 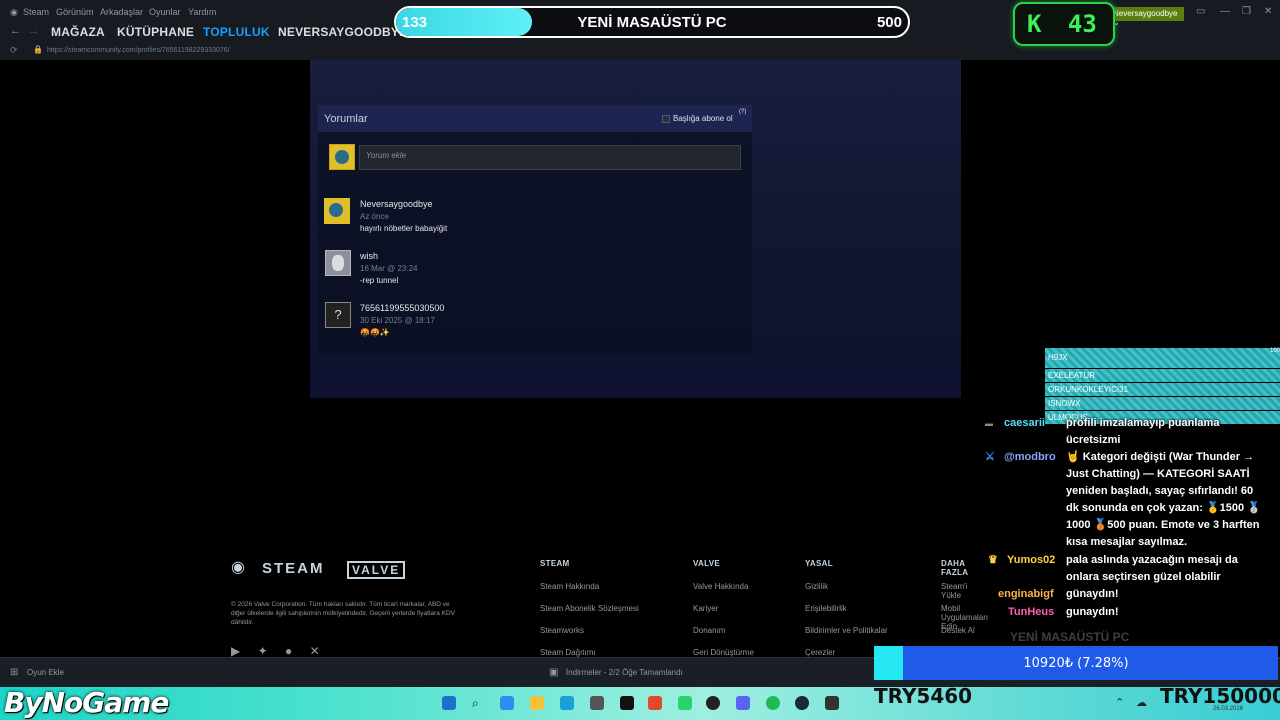 What do you see at coordinates (597, 703) in the screenshot?
I see `snipping-icon` at bounding box center [597, 703].